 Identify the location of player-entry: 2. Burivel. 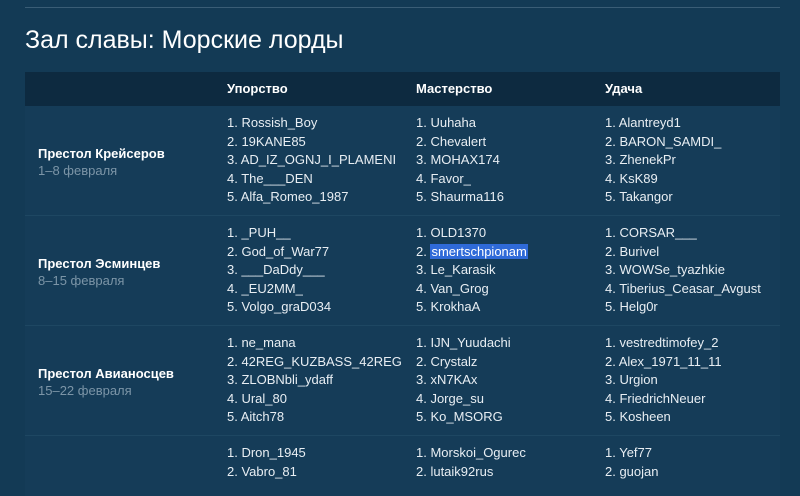
(632, 251).